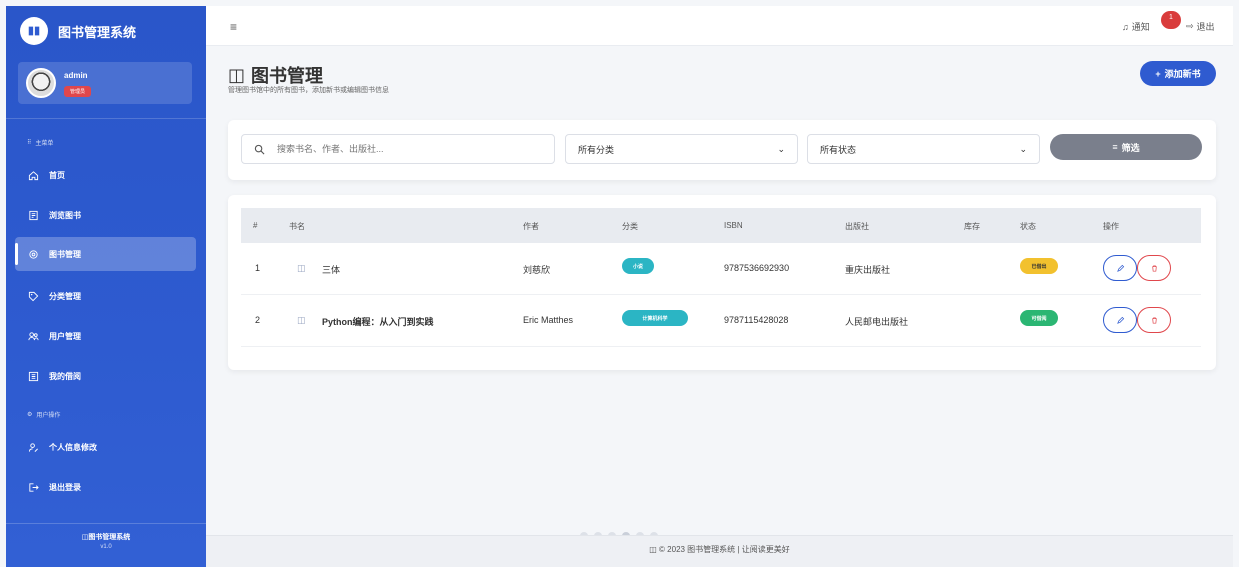 This screenshot has height=567, width=1239. What do you see at coordinates (1158, 73) in the screenshot?
I see `plus-icon: +` at bounding box center [1158, 73].